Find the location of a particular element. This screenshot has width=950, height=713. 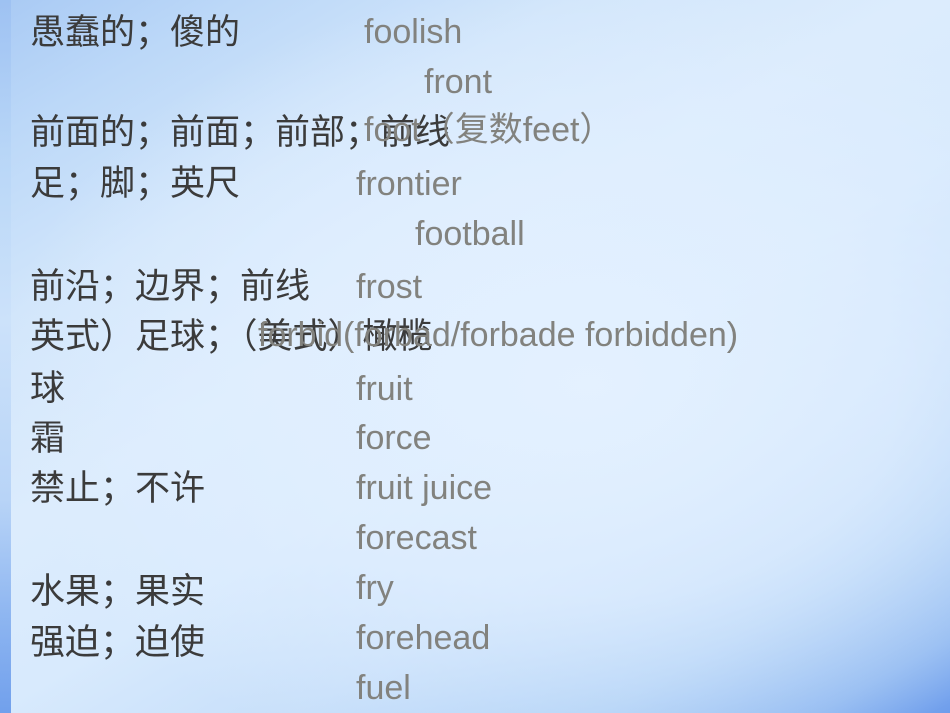

english-word: fry is located at coordinates (375, 588).